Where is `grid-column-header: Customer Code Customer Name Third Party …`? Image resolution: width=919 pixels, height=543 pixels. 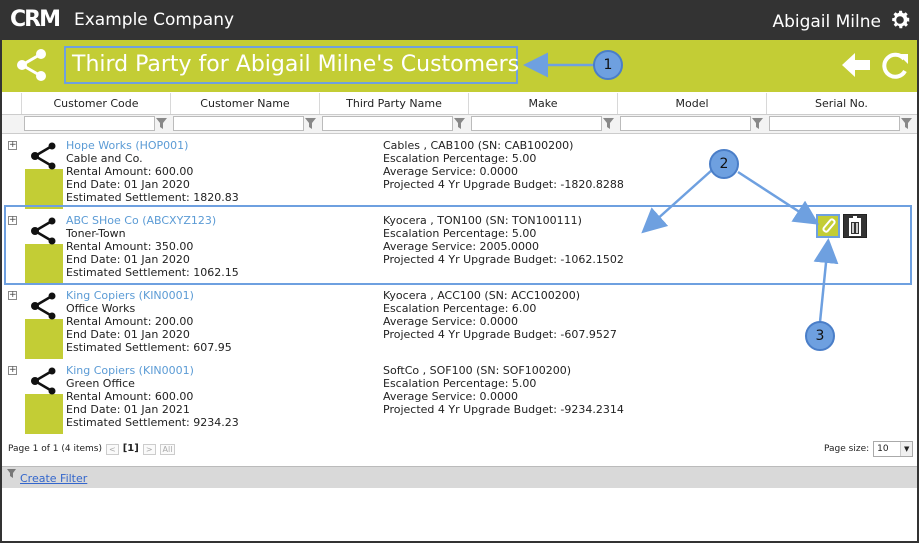 grid-column-header: Customer Code Customer Name Third Party … is located at coordinates (459, 104).